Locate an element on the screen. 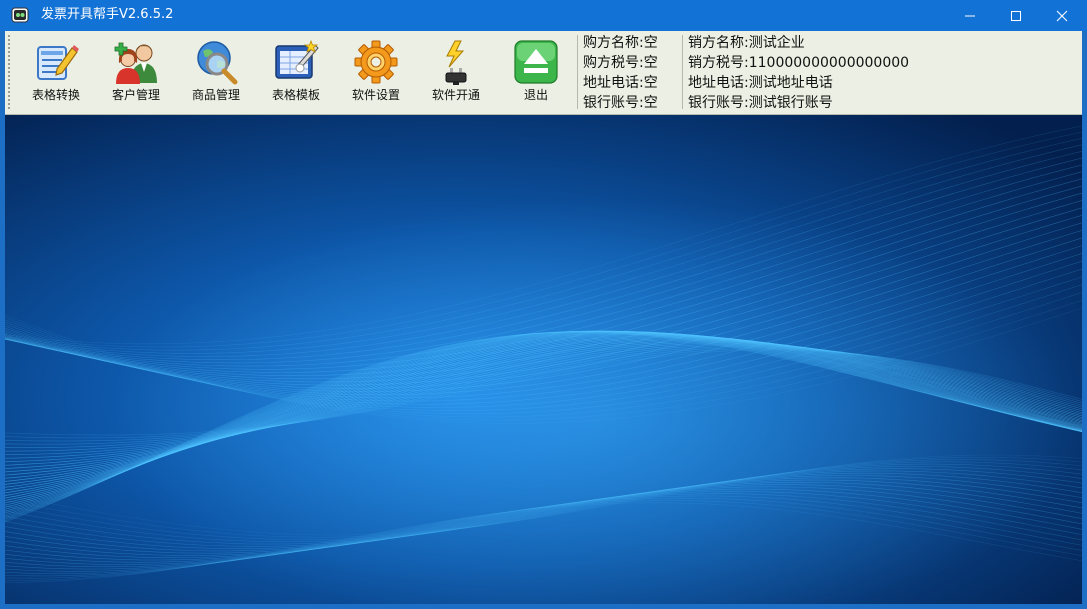 This screenshot has height=609, width=1087. toolbar-separator is located at coordinates (577, 72).